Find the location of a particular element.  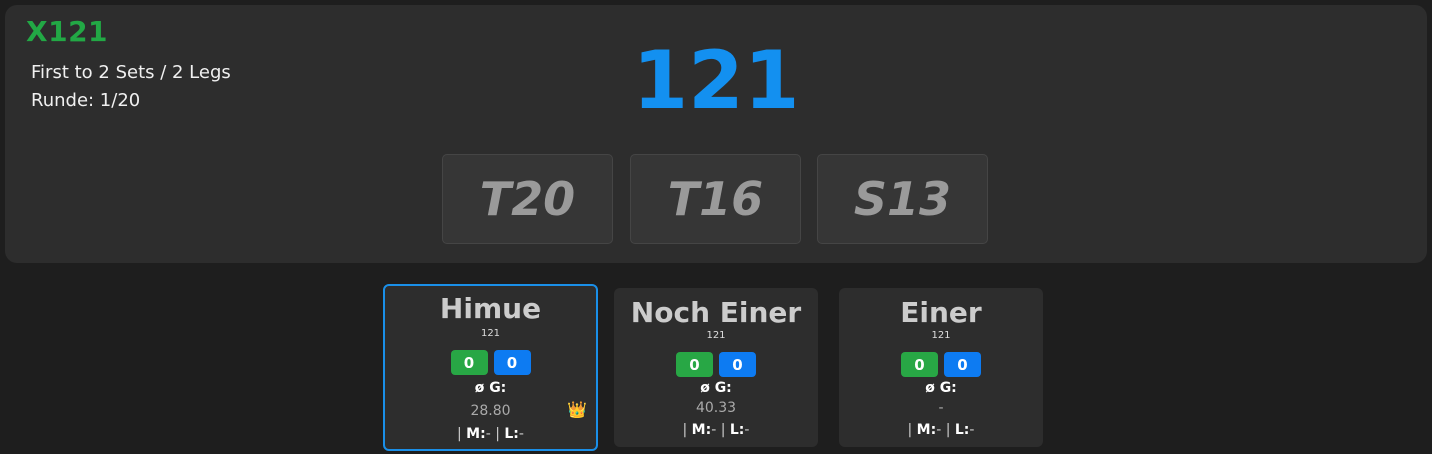

player-card-himue: Himue 121 0 0 ø G: 28.80 | M:- | L:- 👑 is located at coordinates (490, 367).